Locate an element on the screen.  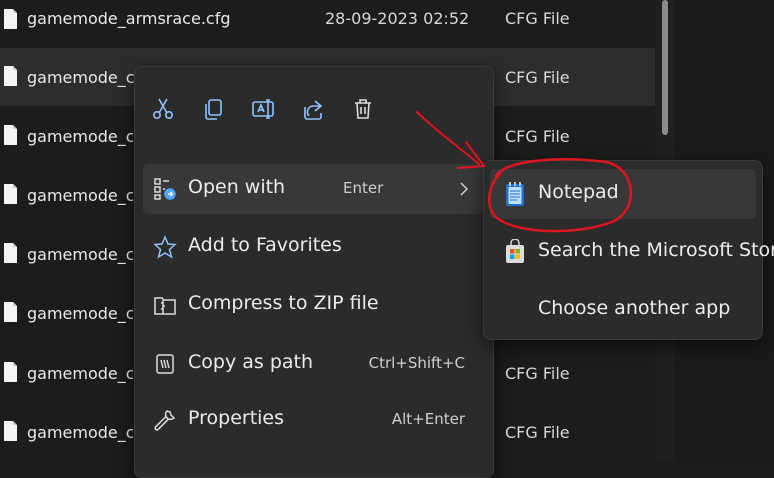
menu-item-label: Open with is located at coordinates (237, 187).